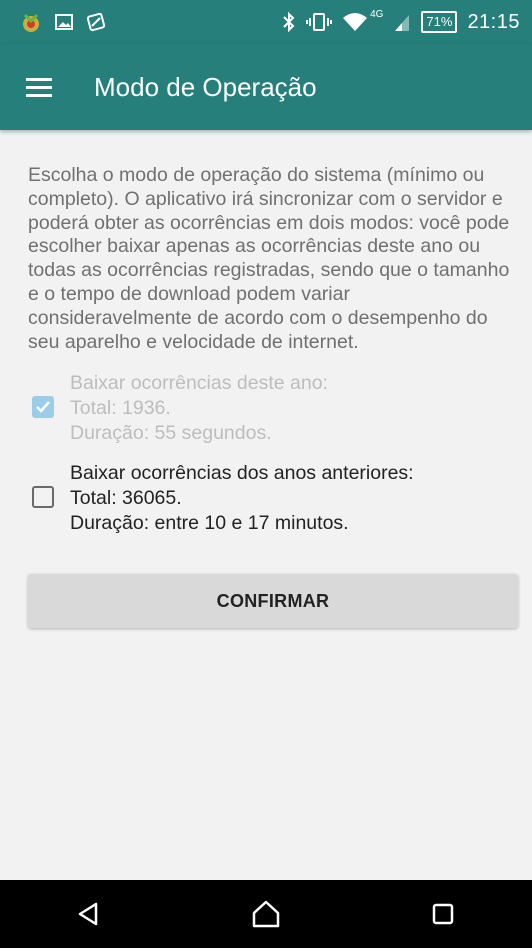  I want to click on gallery-icon, so click(64, 22).